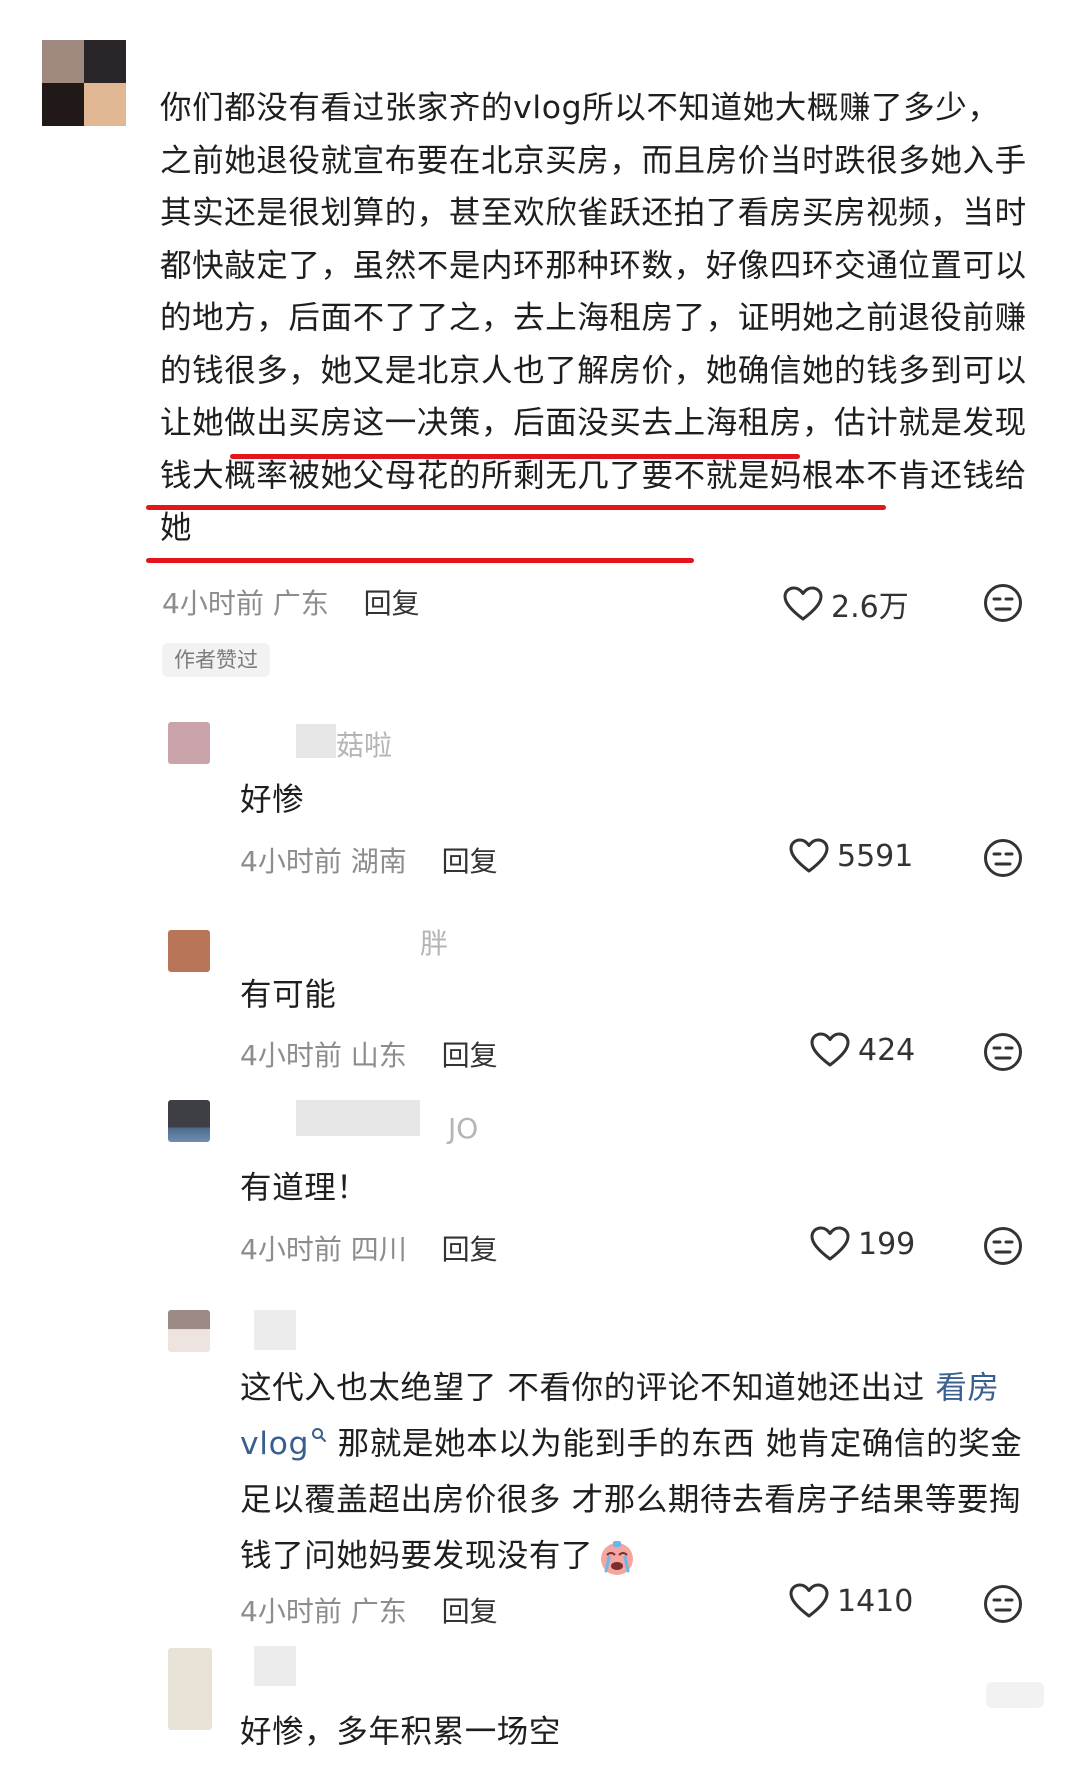 This screenshot has height=1766, width=1068. I want to click on reply-text: 有道理！, so click(304, 1188).